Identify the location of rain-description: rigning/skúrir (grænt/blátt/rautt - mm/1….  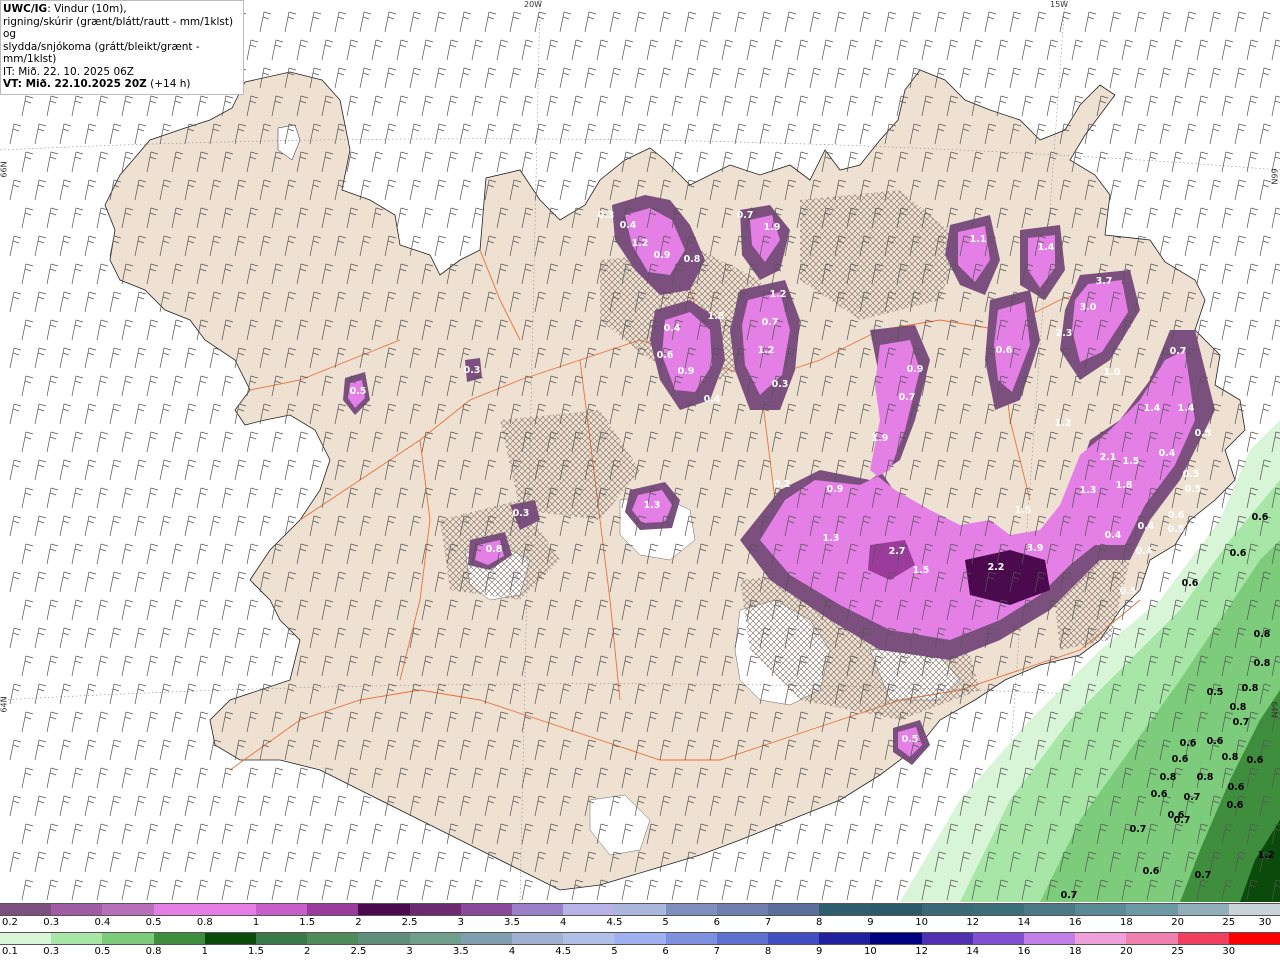
(118, 28).